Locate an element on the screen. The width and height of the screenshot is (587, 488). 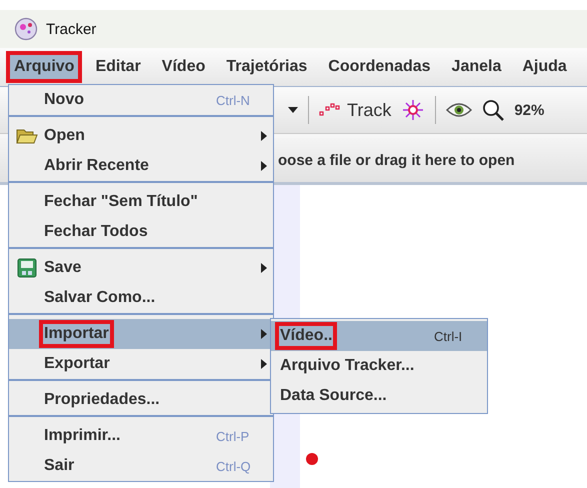
shortcut-label: Ctrl-P is located at coordinates (233, 436).